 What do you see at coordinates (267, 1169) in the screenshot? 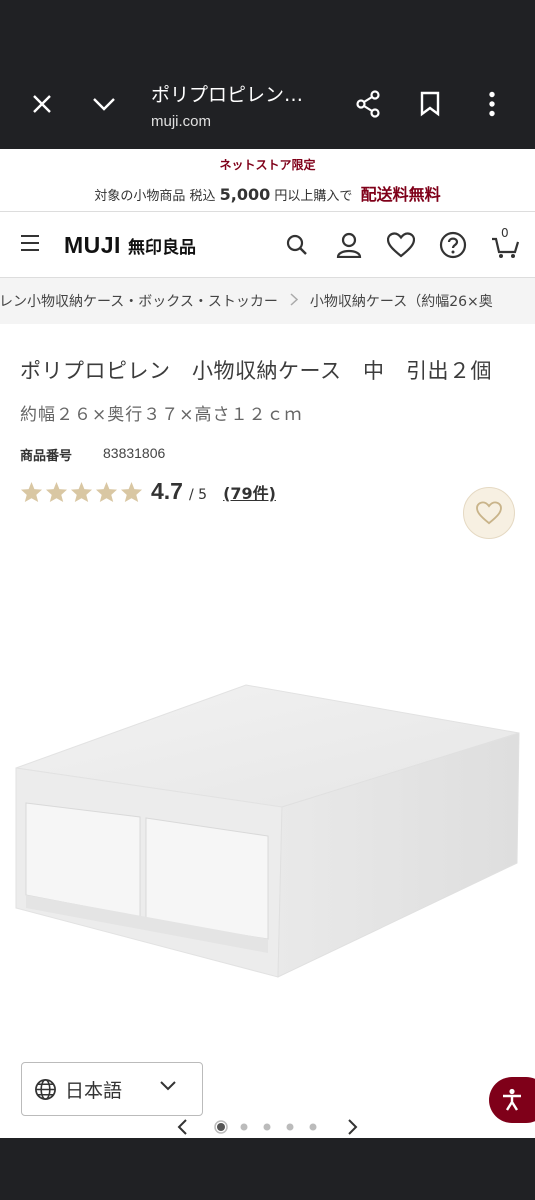
I see `system-navigation-bar` at bounding box center [267, 1169].